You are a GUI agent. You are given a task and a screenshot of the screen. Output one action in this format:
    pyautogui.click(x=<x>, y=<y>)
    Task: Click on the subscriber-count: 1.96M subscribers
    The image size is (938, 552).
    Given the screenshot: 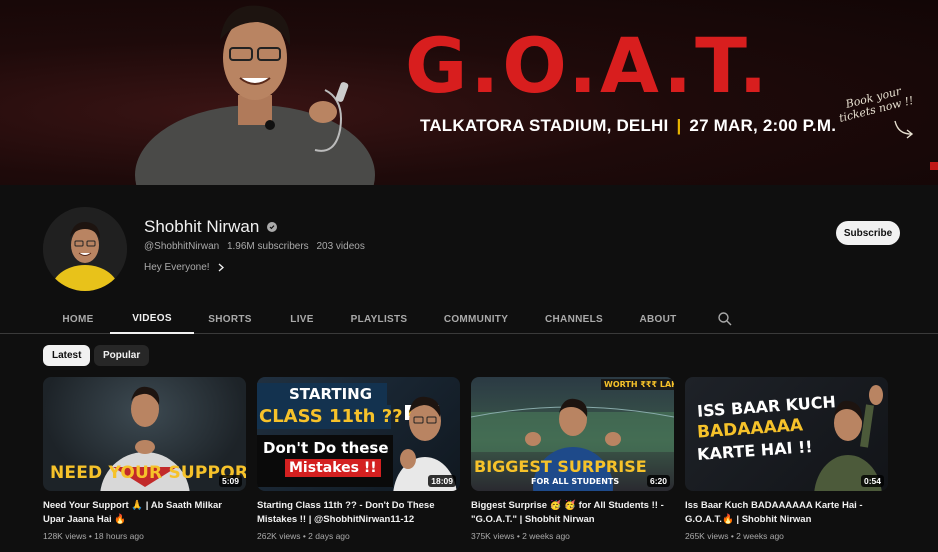 What is the action you would take?
    pyautogui.click(x=267, y=246)
    